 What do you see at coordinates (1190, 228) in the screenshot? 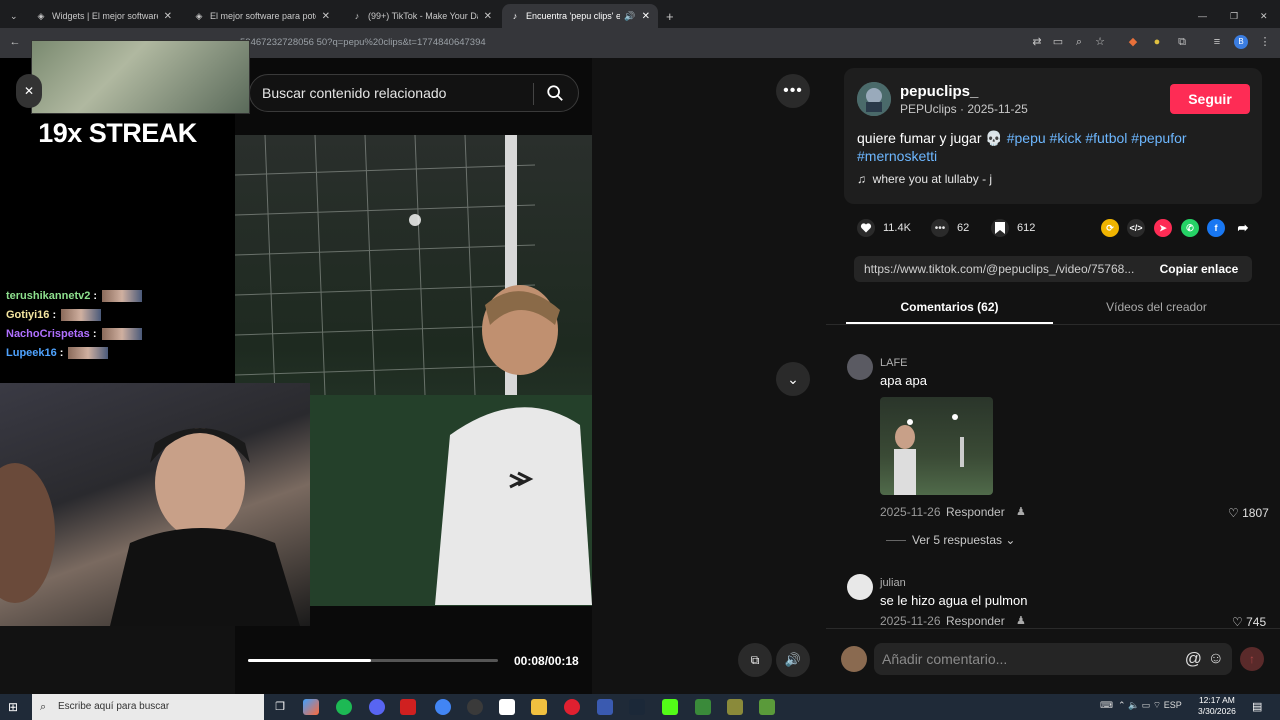
I see `whatsapp-icon: ✆` at bounding box center [1190, 228].